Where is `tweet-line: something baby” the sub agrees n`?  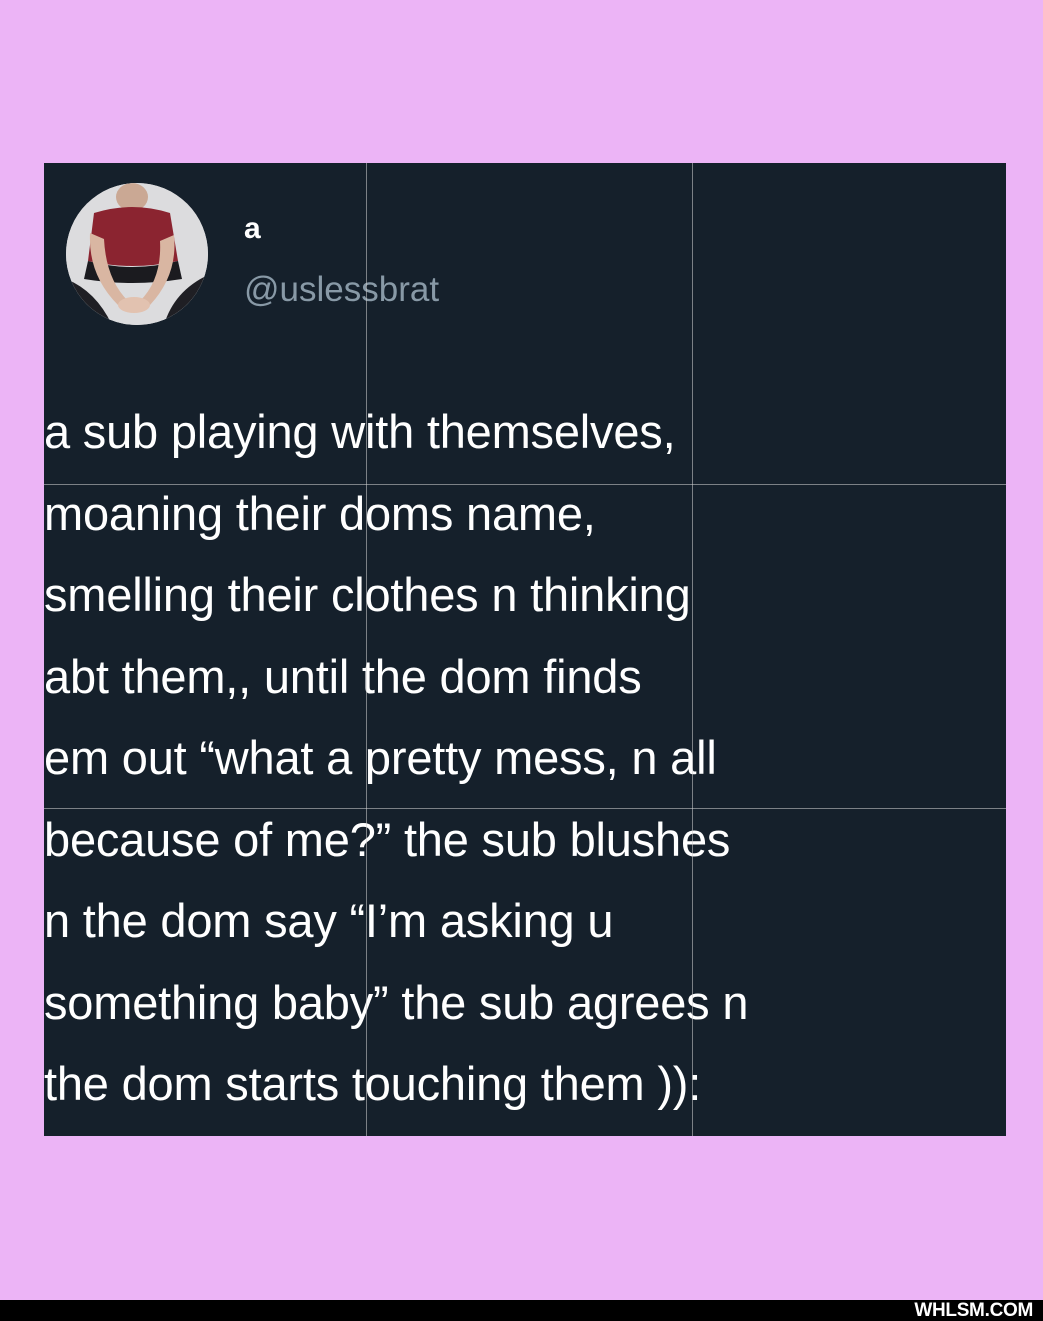
tweet-line: something baby” the sub agrees n is located at coordinates (396, 1002).